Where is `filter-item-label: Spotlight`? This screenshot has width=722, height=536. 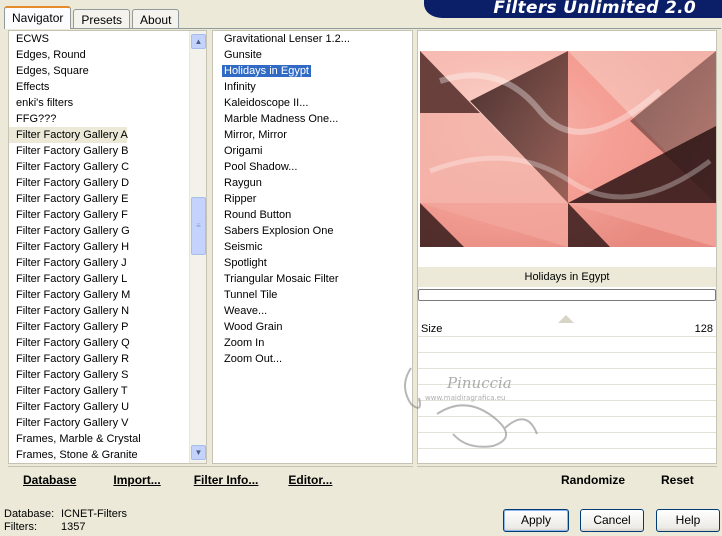
filter-item-label: Spotlight is located at coordinates (245, 263).